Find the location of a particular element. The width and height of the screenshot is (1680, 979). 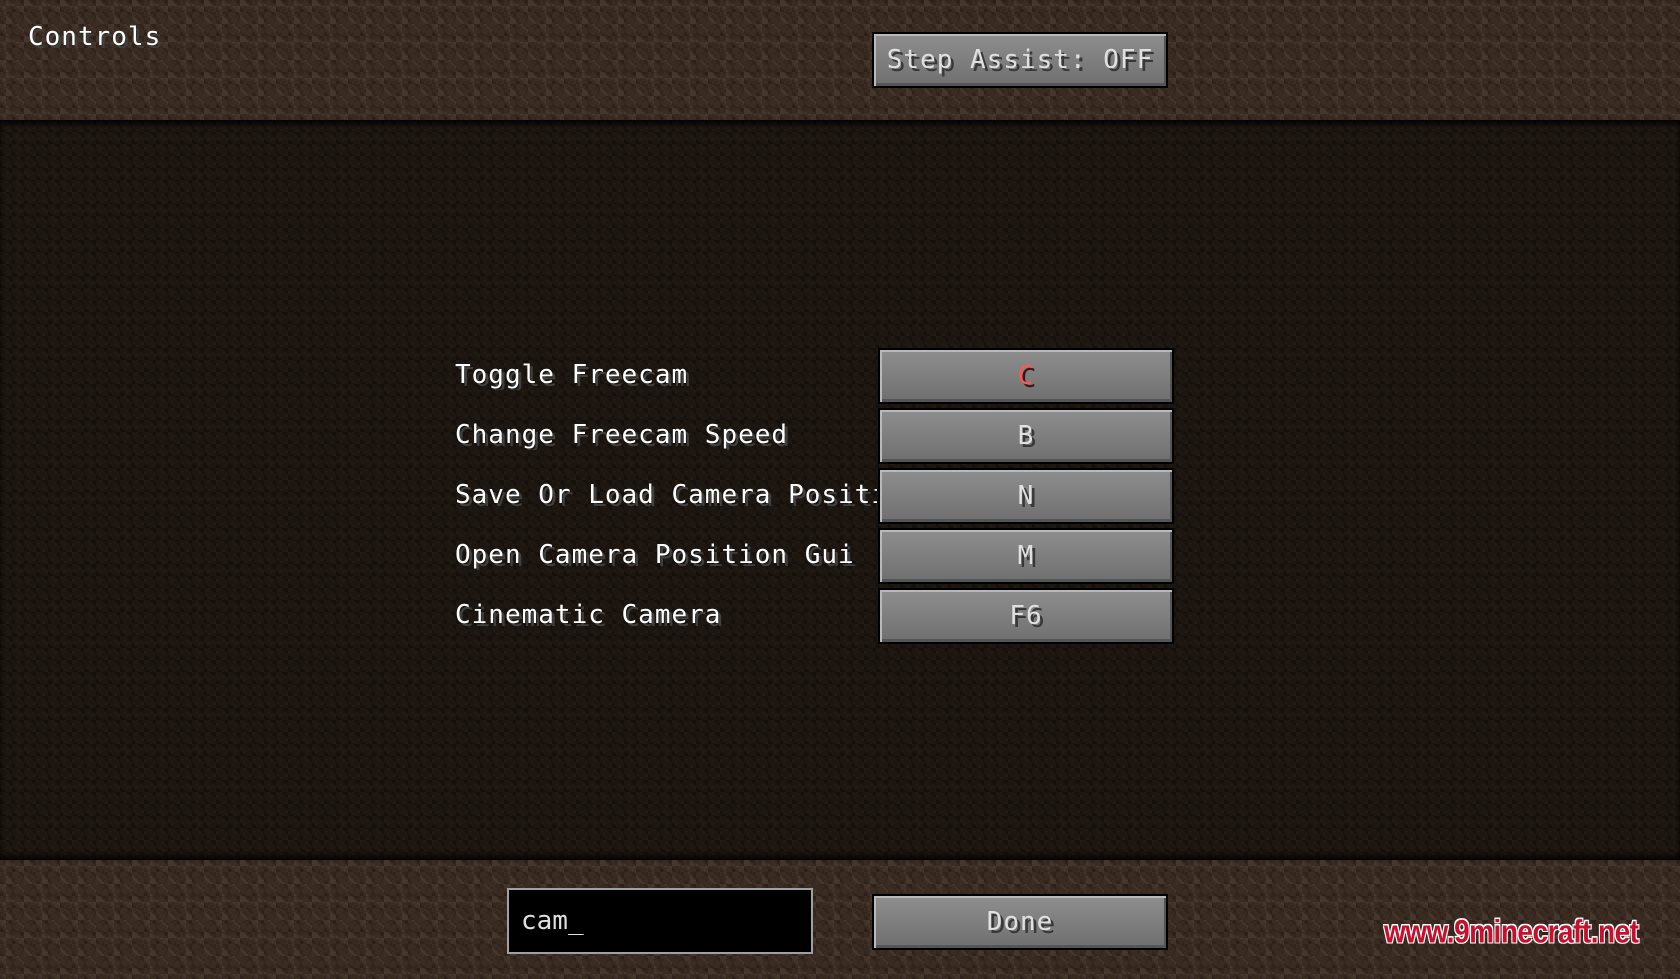

keybind-key: N is located at coordinates (1026, 496).